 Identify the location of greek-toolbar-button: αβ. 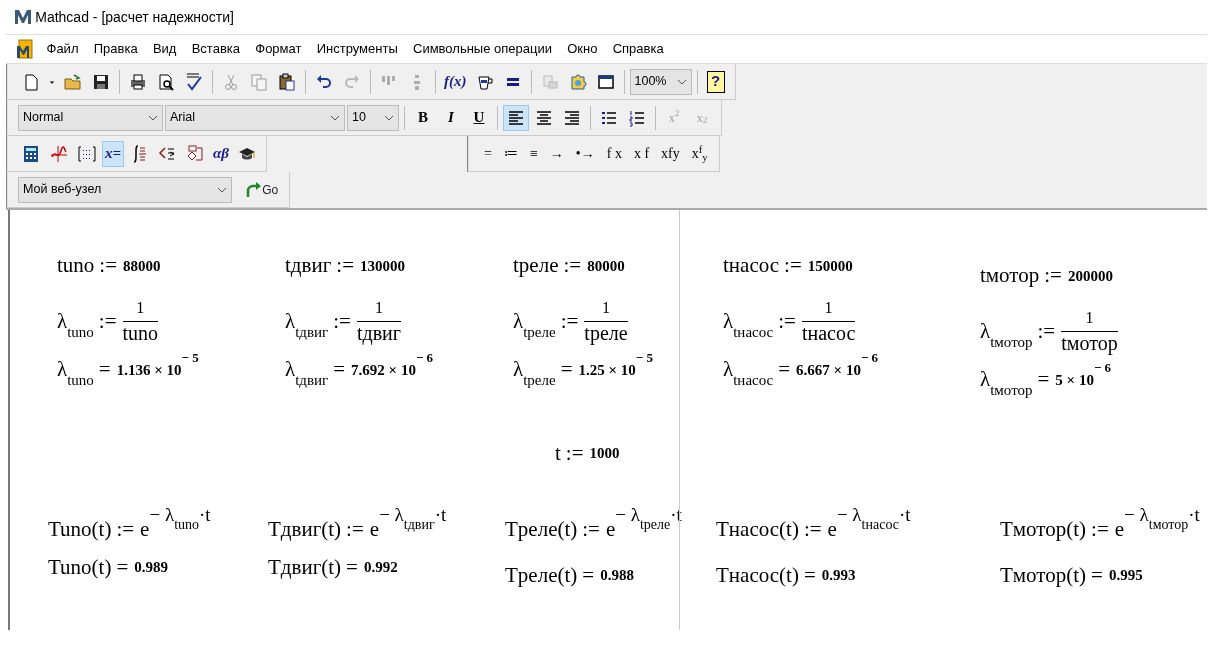
(221, 153).